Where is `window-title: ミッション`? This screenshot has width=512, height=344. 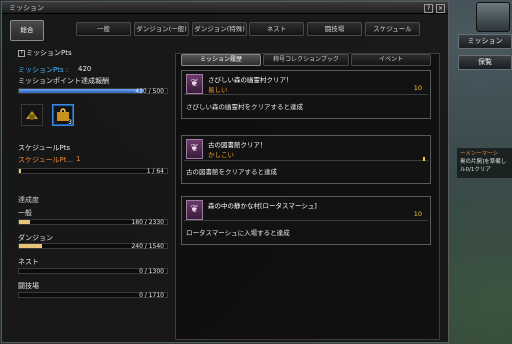 window-title: ミッション is located at coordinates (26, 8).